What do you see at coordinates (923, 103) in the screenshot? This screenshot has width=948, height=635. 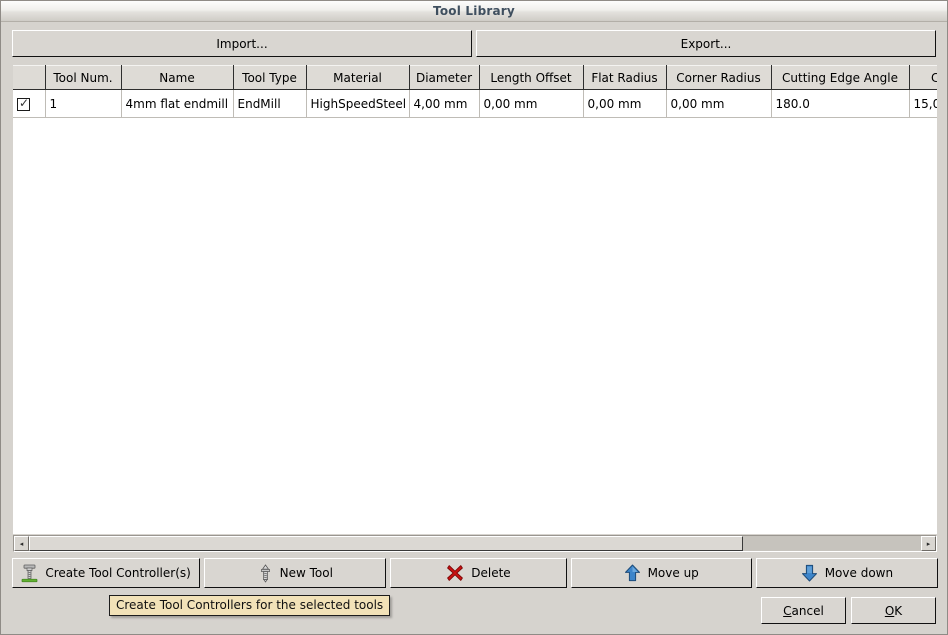 I see `cell-cutting-edge-height: 15,0` at bounding box center [923, 103].